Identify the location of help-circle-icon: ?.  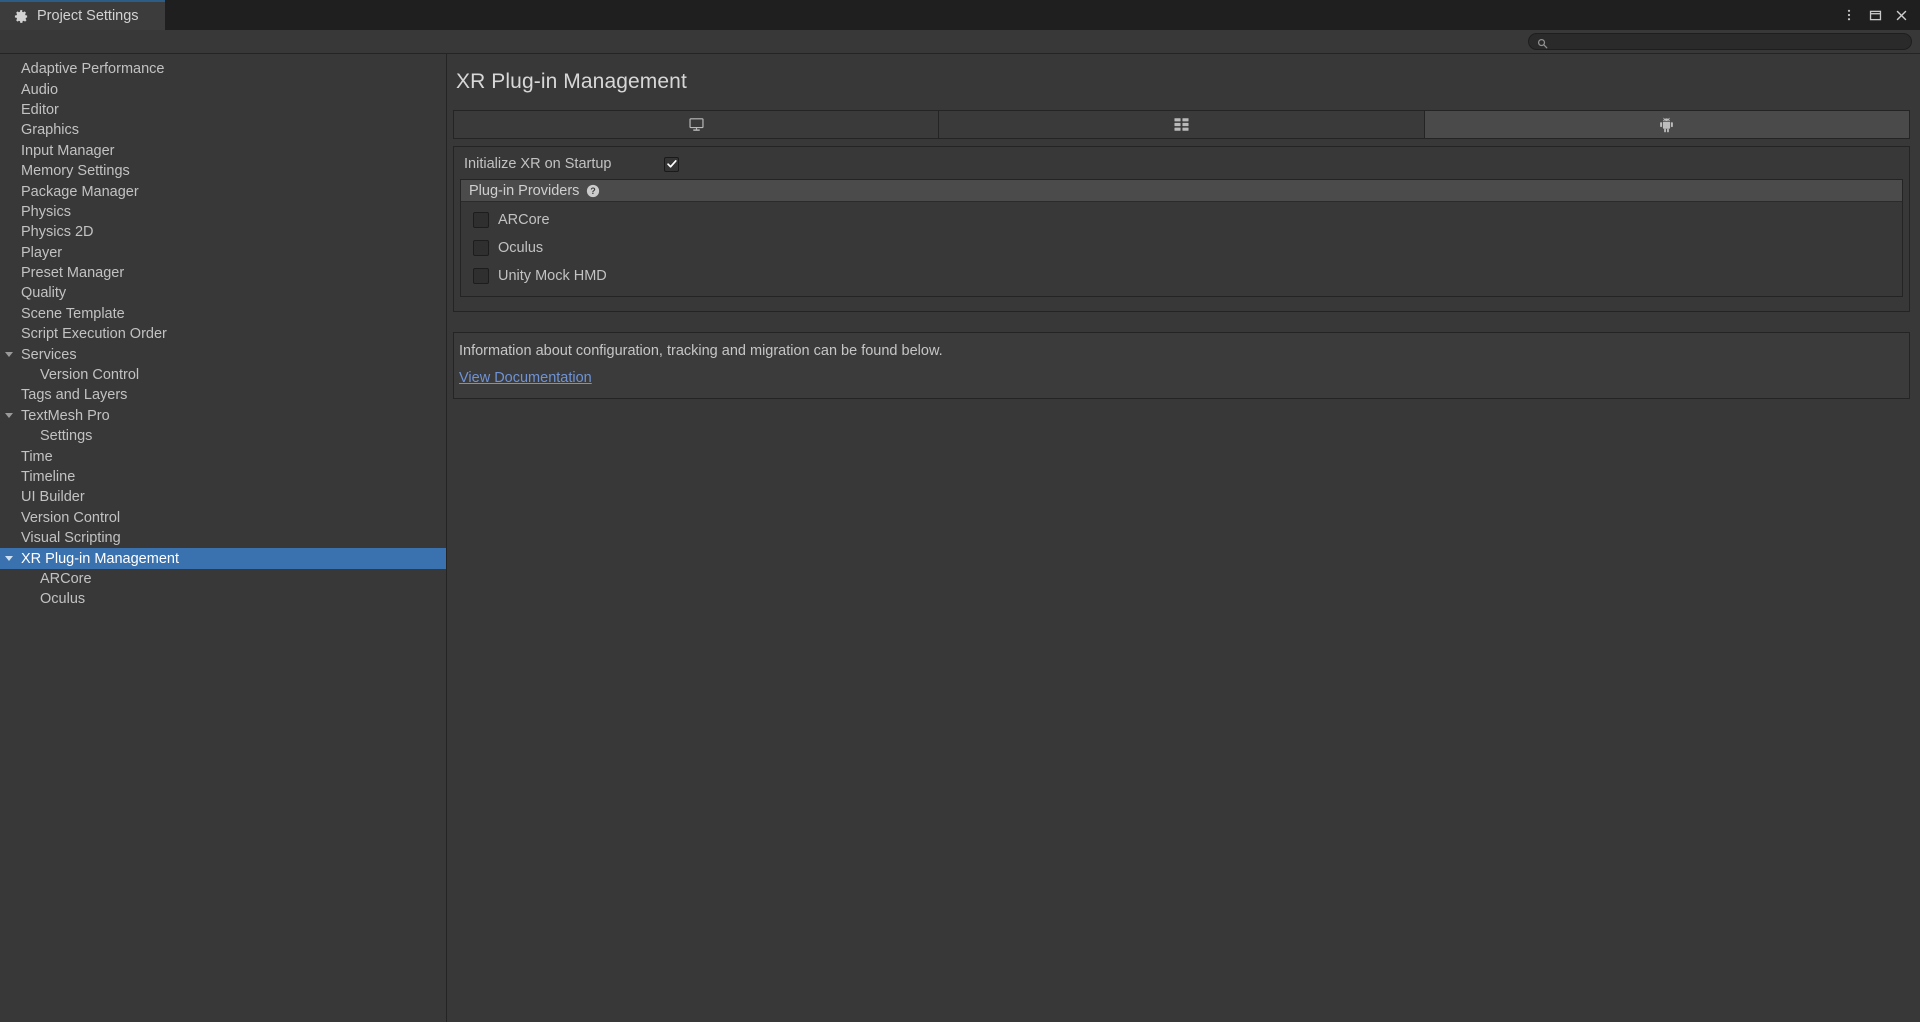
(593, 191).